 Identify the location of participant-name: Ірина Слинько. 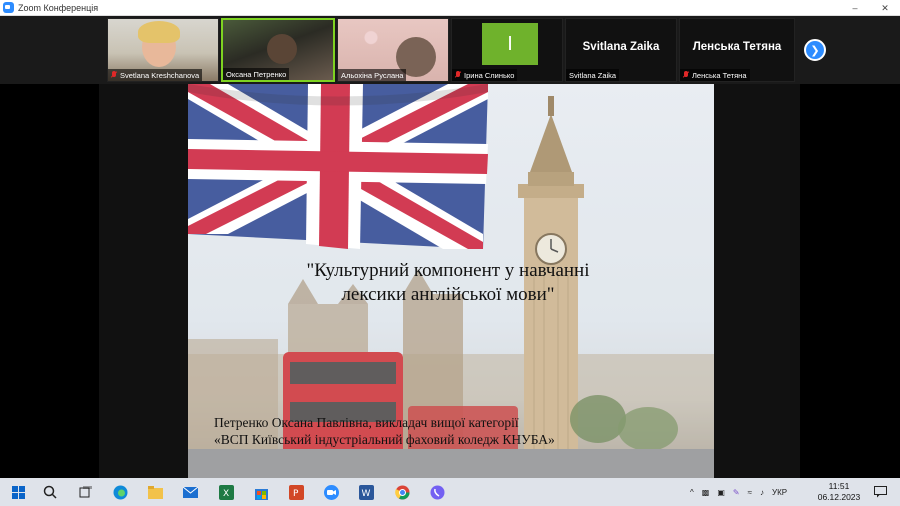
(489, 75).